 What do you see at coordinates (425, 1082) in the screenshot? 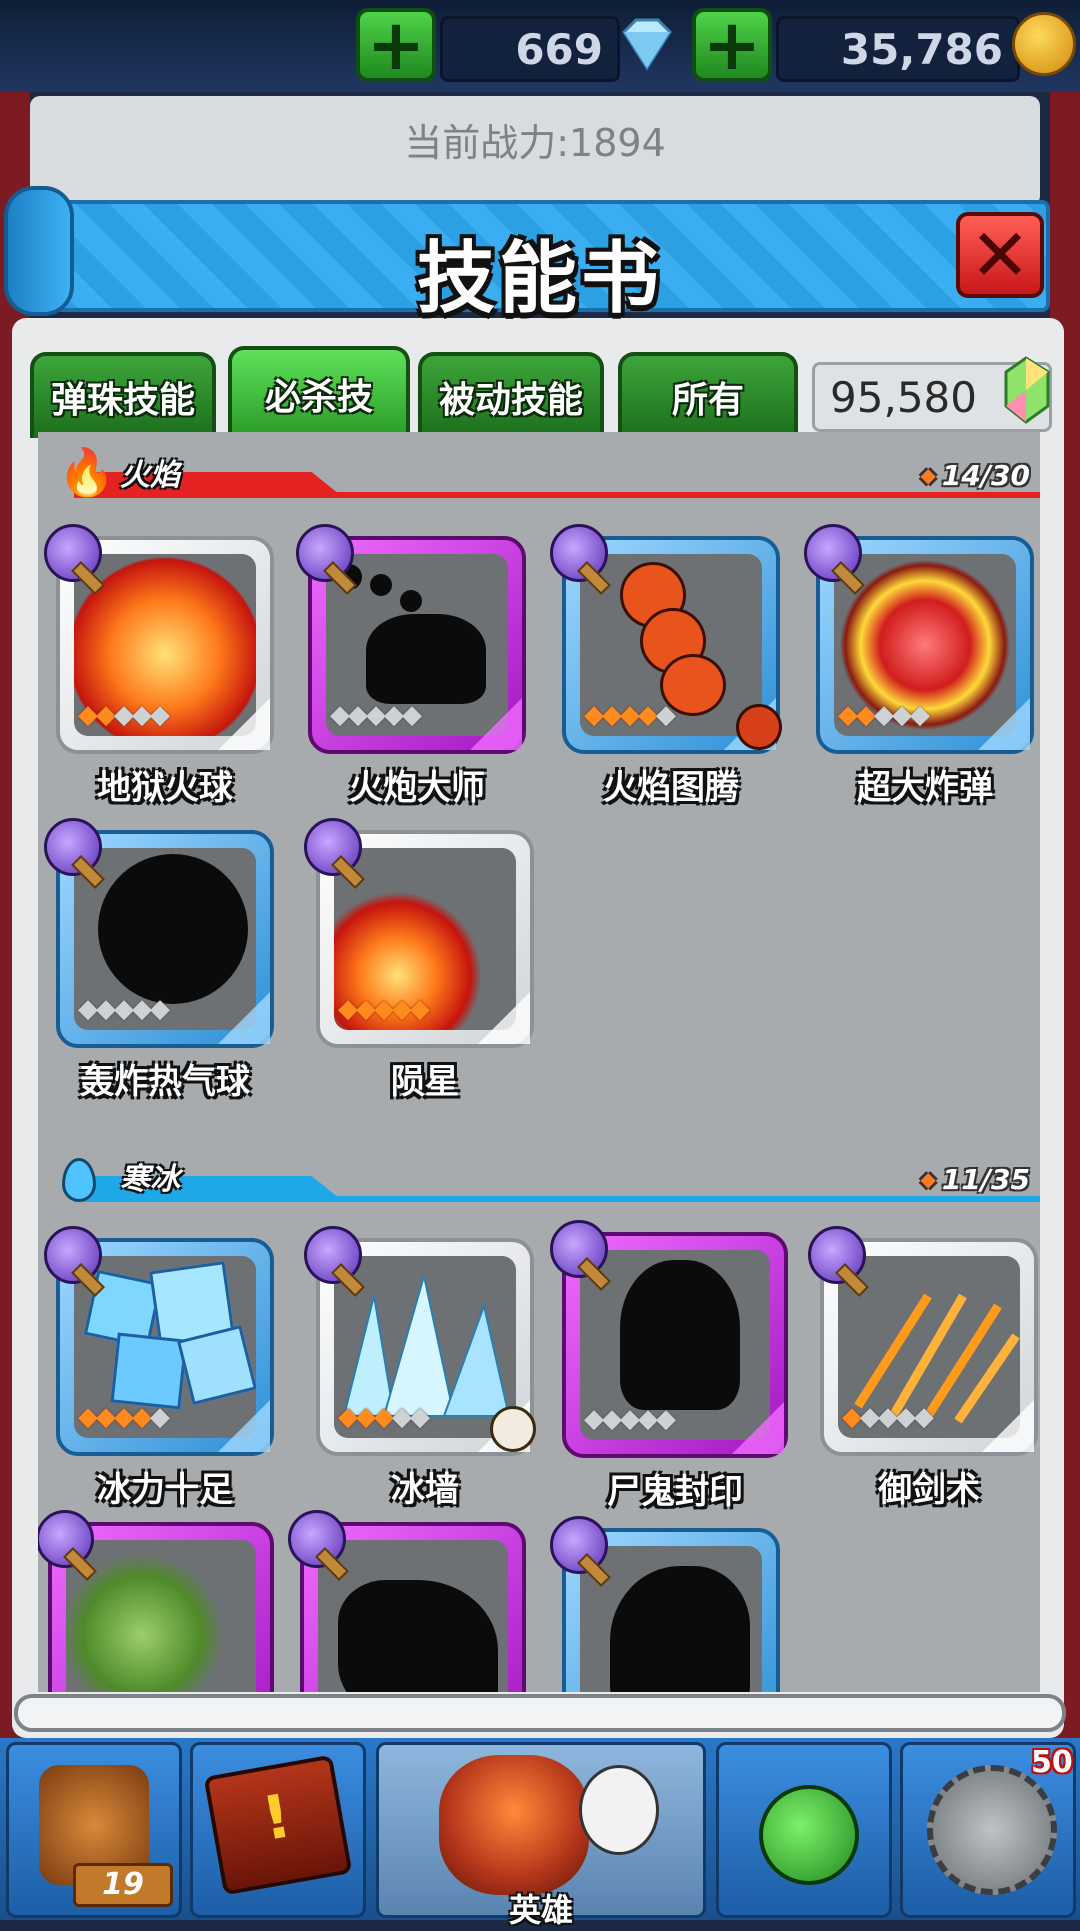
I see `skill-name: 陨星` at bounding box center [425, 1082].